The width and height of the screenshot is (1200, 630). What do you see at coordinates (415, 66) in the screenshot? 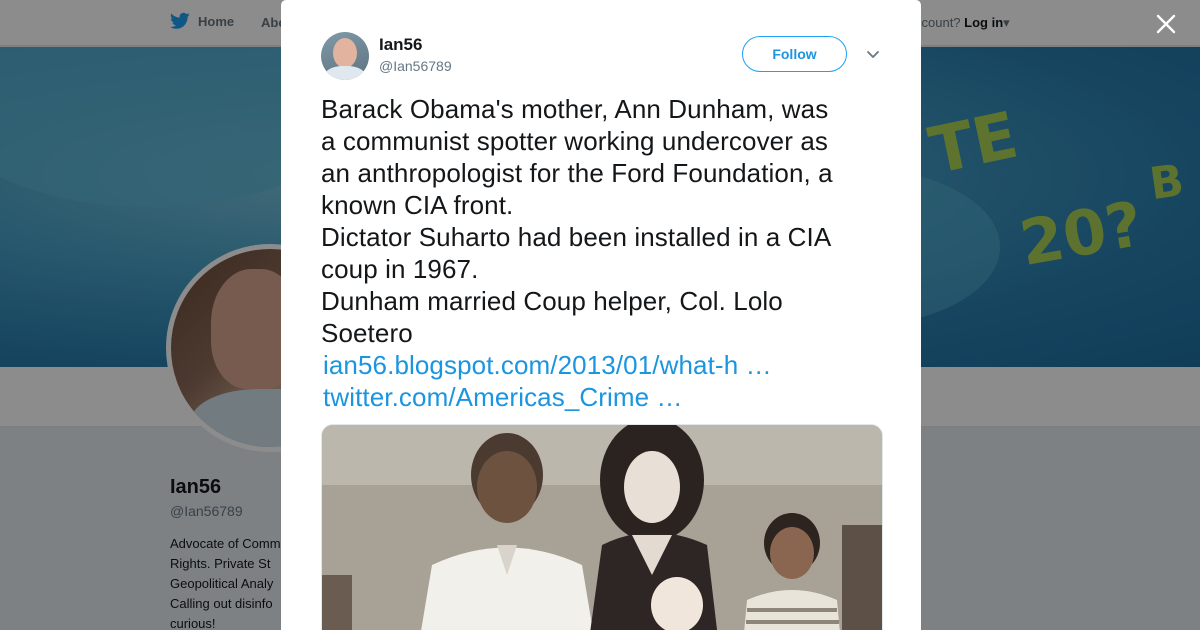
I see `author-handle: @Ian56789` at bounding box center [415, 66].